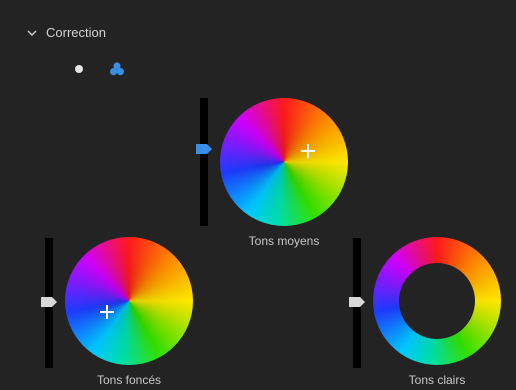 The height and width of the screenshot is (390, 516). Describe the element at coordinates (437, 380) in the screenshot. I see `highlights-label: Tons clairs` at that location.